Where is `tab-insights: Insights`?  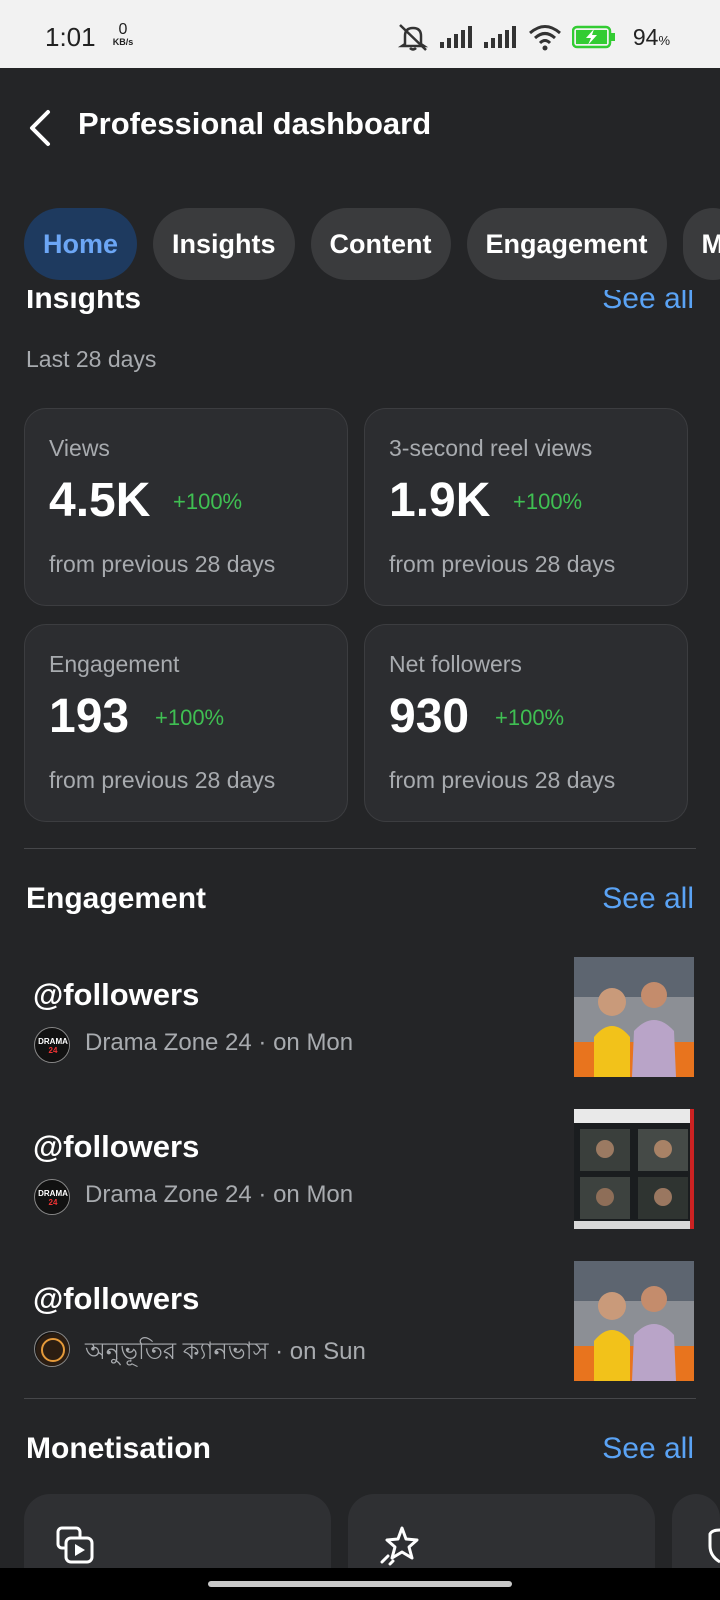
tab-insights: Insights is located at coordinates (224, 244).